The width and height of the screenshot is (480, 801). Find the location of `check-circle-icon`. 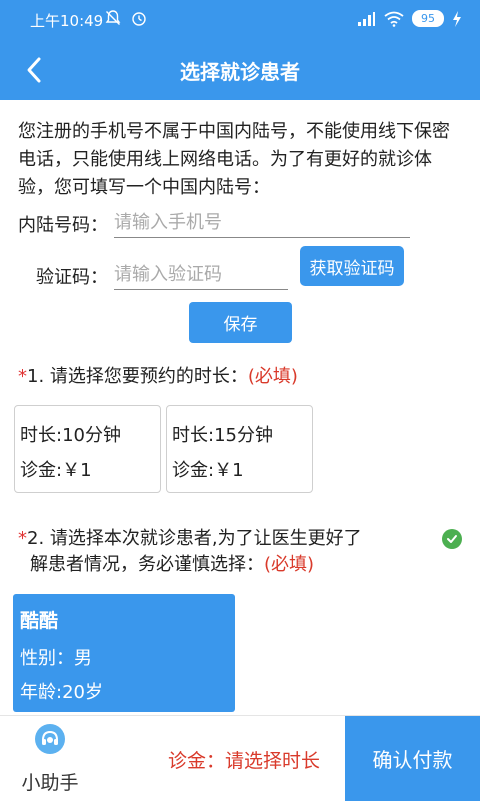

check-circle-icon is located at coordinates (452, 539).